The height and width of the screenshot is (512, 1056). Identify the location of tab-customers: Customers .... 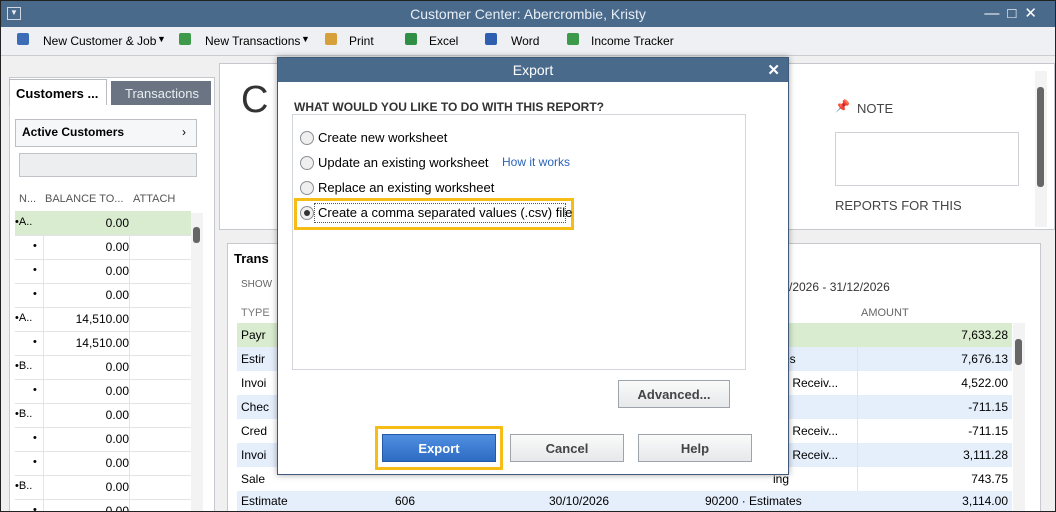
(58, 92).